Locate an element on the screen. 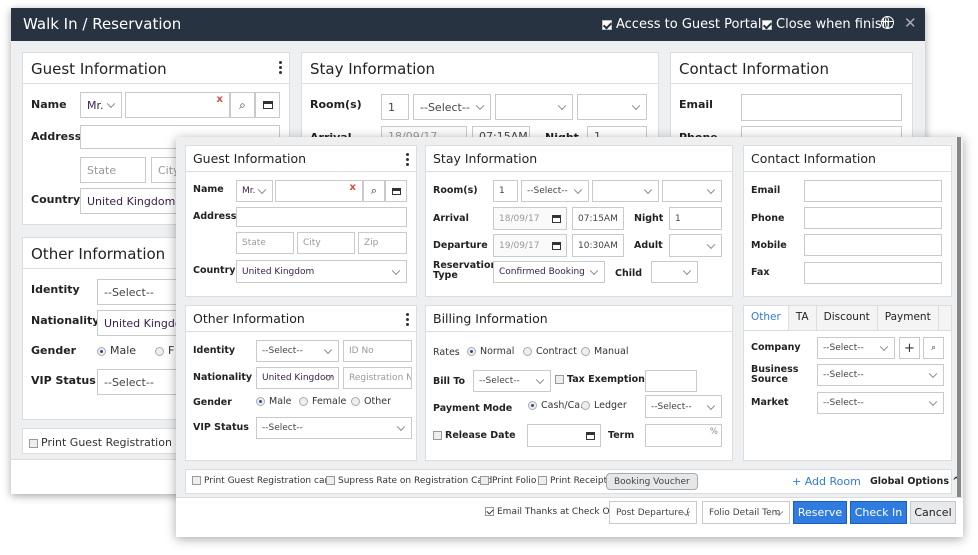 Image resolution: width=978 pixels, height=555 pixels. rate-normal-radio: Normal is located at coordinates (490, 351).